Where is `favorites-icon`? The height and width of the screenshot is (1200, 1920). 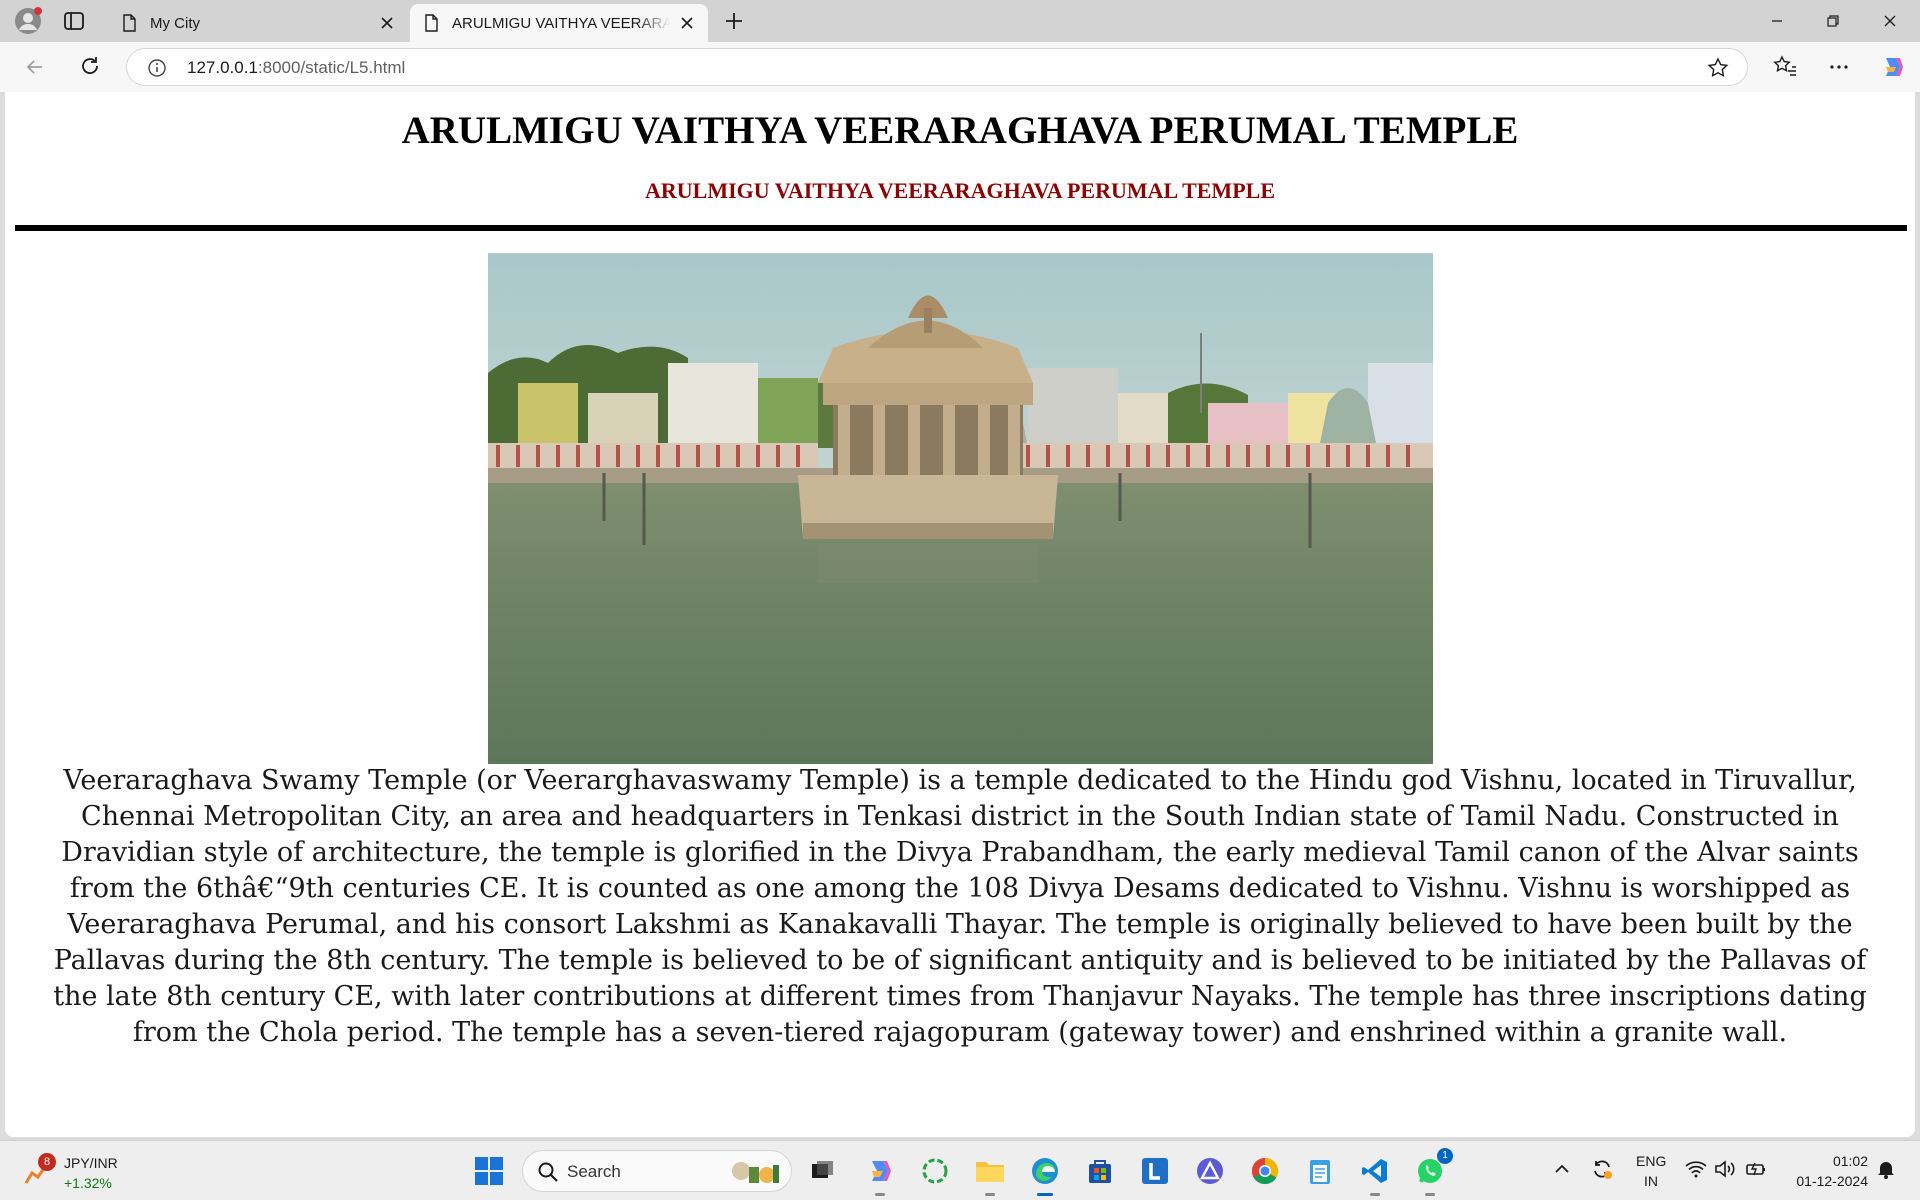 favorites-icon is located at coordinates (1785, 67).